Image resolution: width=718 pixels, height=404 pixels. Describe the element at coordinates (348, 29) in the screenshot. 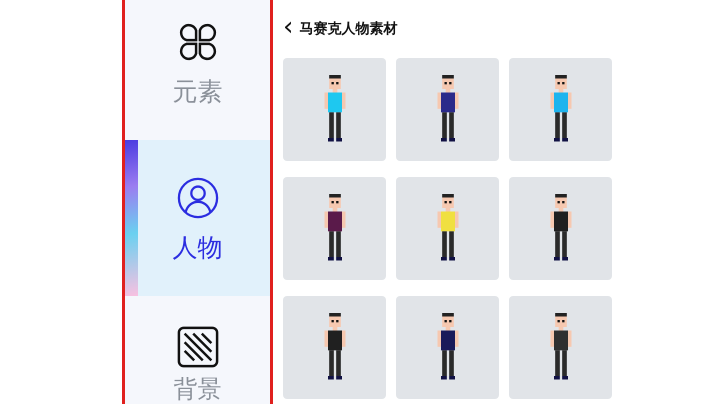

I see `page-title: 马赛克人物素材` at that location.